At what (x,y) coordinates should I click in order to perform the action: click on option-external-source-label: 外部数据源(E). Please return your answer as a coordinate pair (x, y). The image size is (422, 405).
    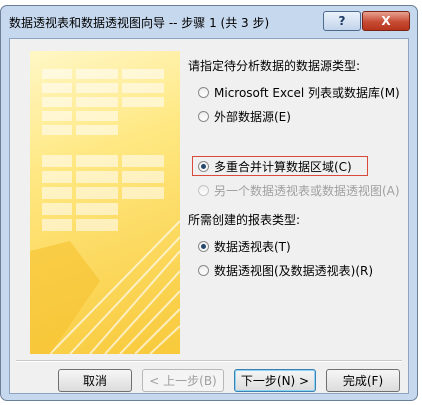
    Looking at the image, I should click on (252, 116).